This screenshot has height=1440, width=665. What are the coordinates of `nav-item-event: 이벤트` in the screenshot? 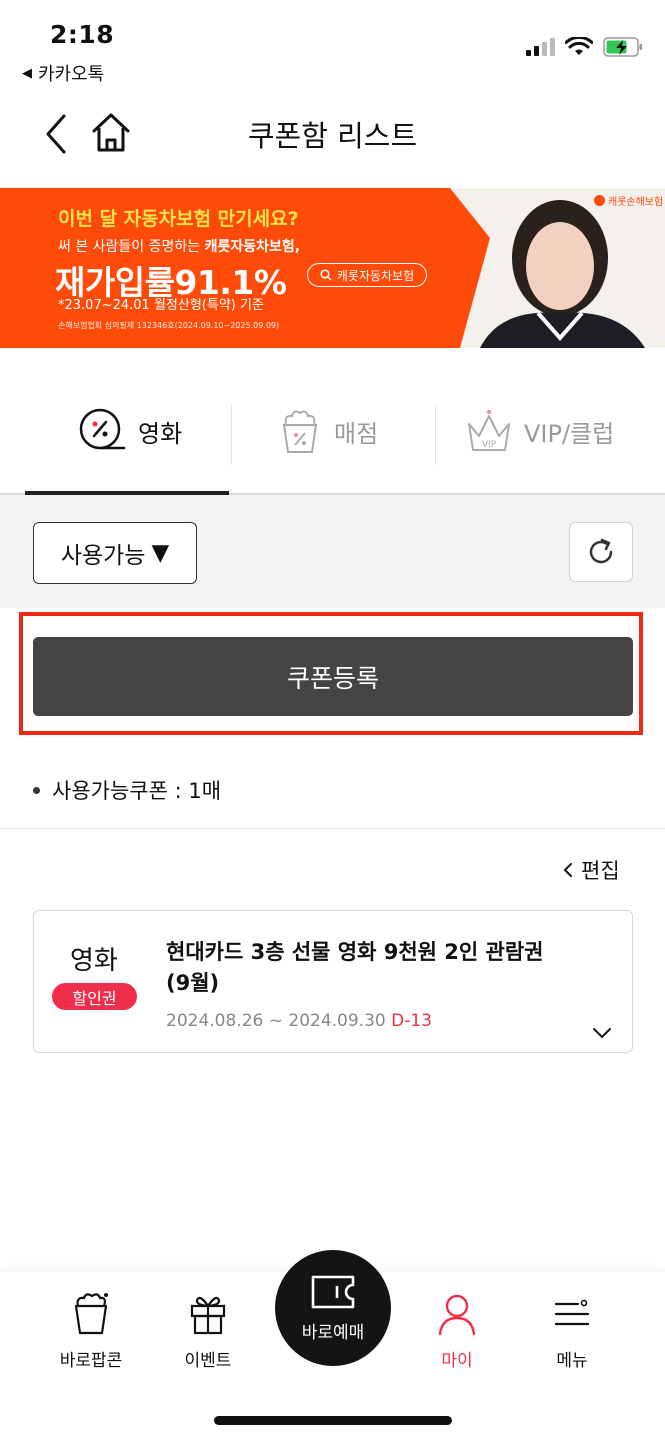 It's located at (208, 1331).